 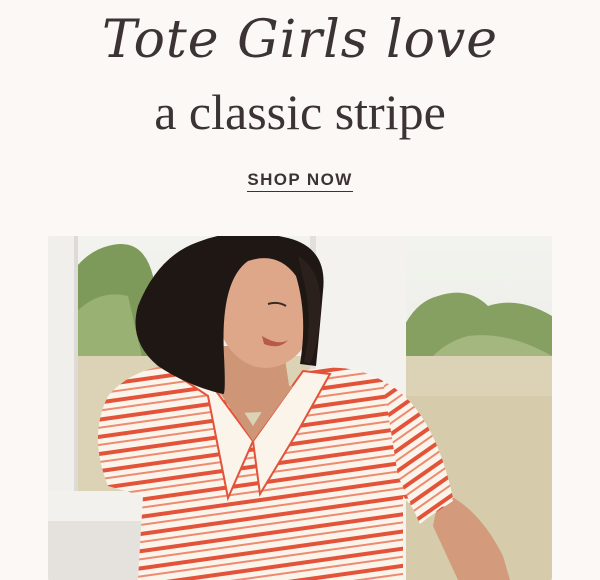 I want to click on page-title: a classic stripe, so click(x=300, y=112).